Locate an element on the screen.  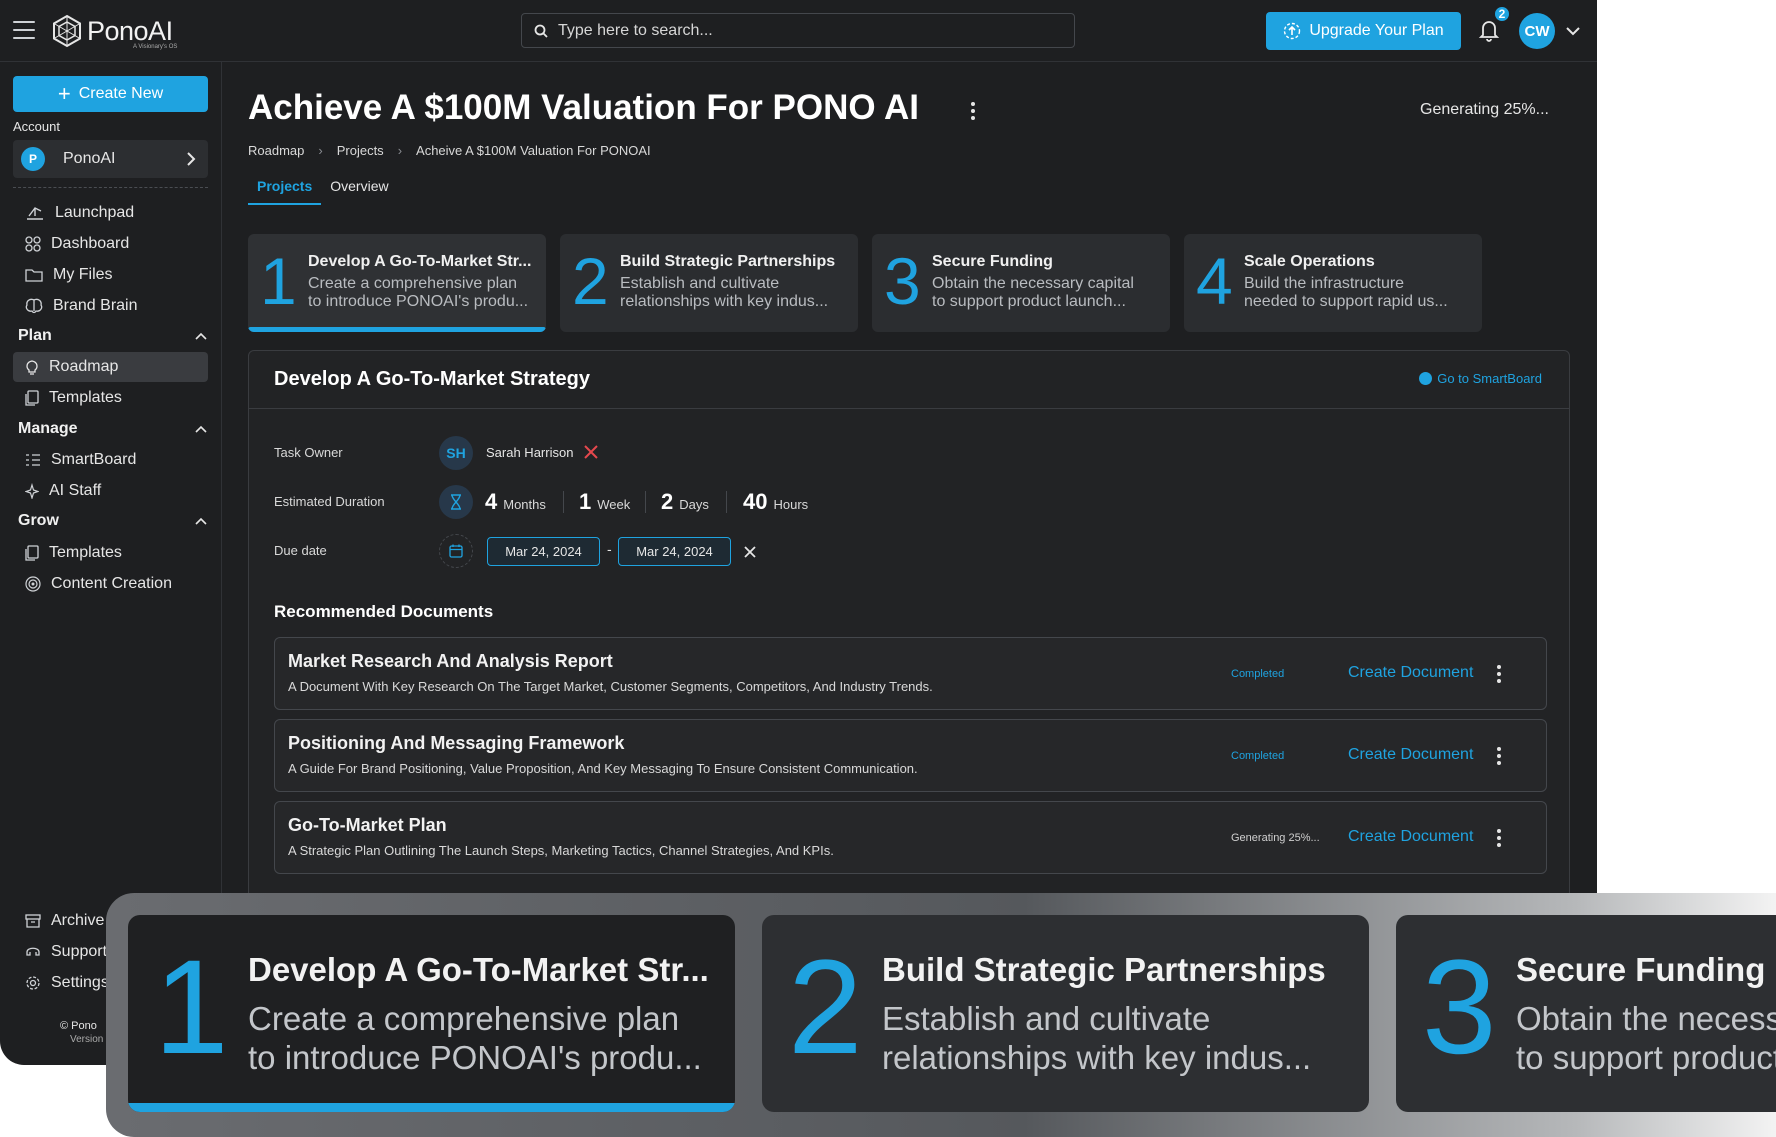
clear-date-icon is located at coordinates (750, 552).